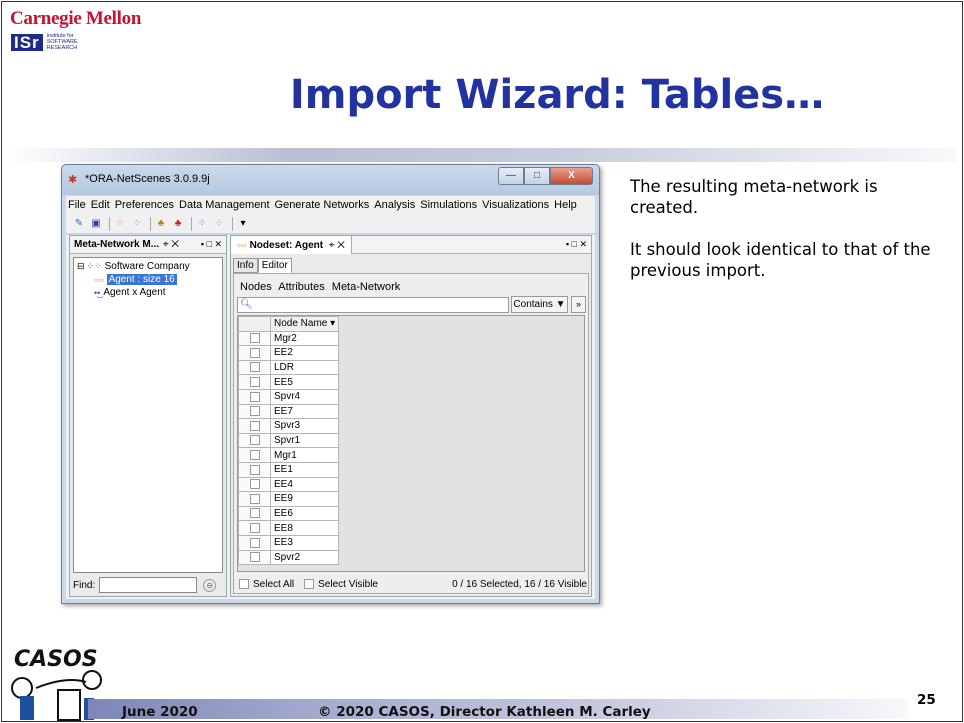  What do you see at coordinates (373, 305) in the screenshot?
I see `node-search-input: 🔍︎` at bounding box center [373, 305].